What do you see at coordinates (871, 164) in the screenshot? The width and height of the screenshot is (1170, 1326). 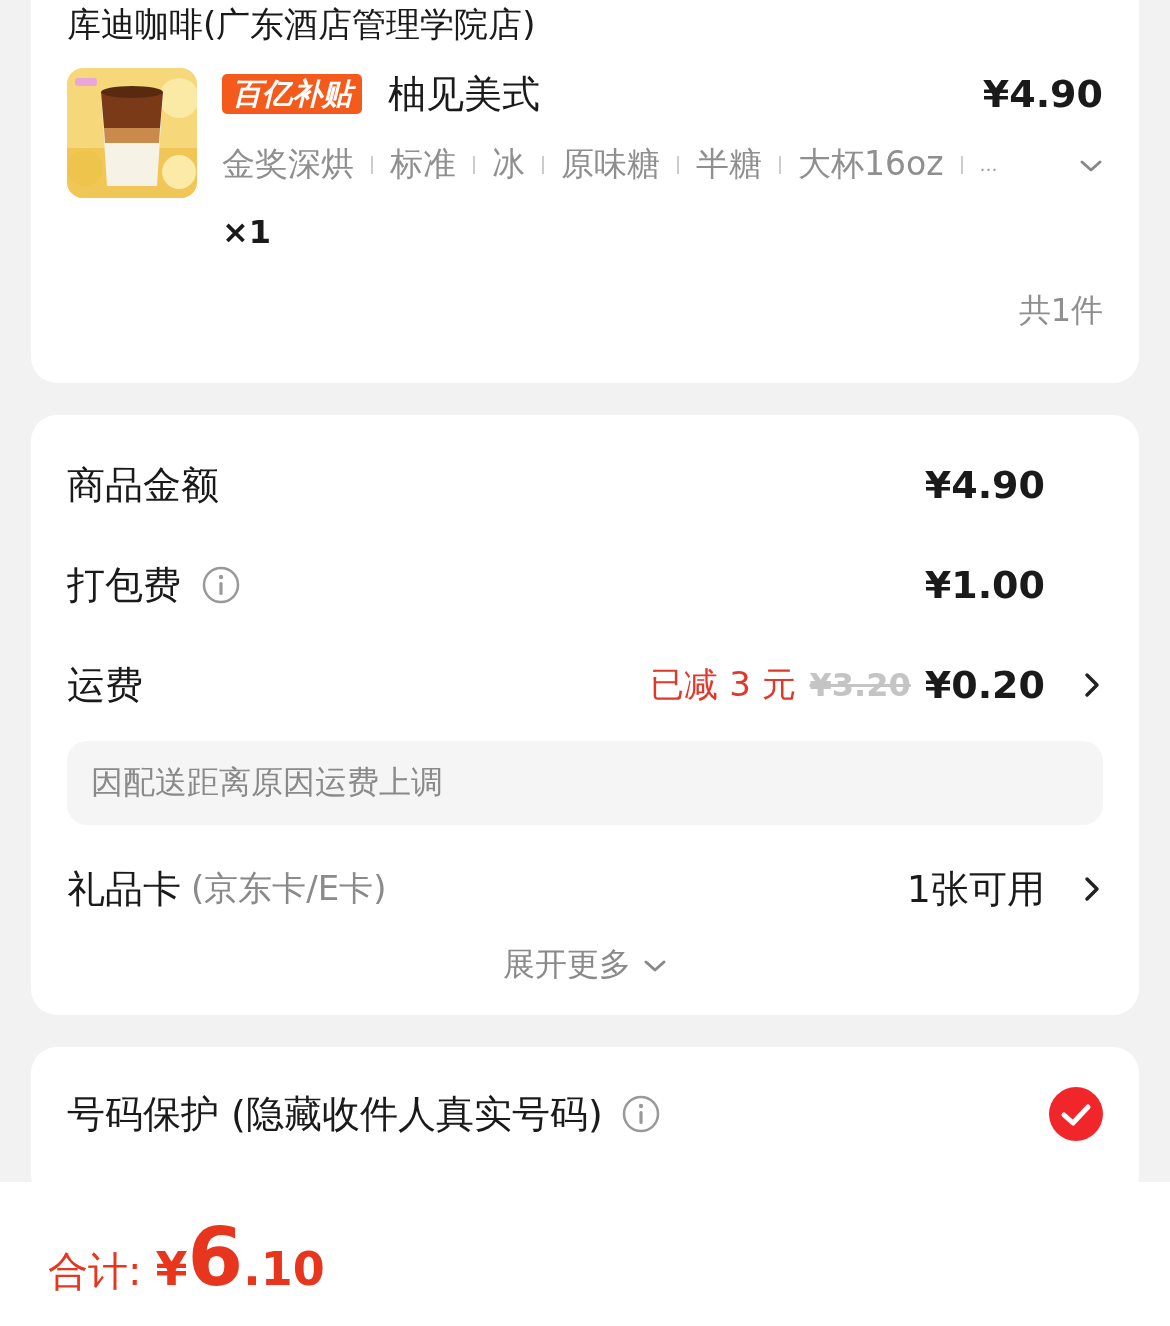 I see `spec-option: 大杯16oz` at bounding box center [871, 164].